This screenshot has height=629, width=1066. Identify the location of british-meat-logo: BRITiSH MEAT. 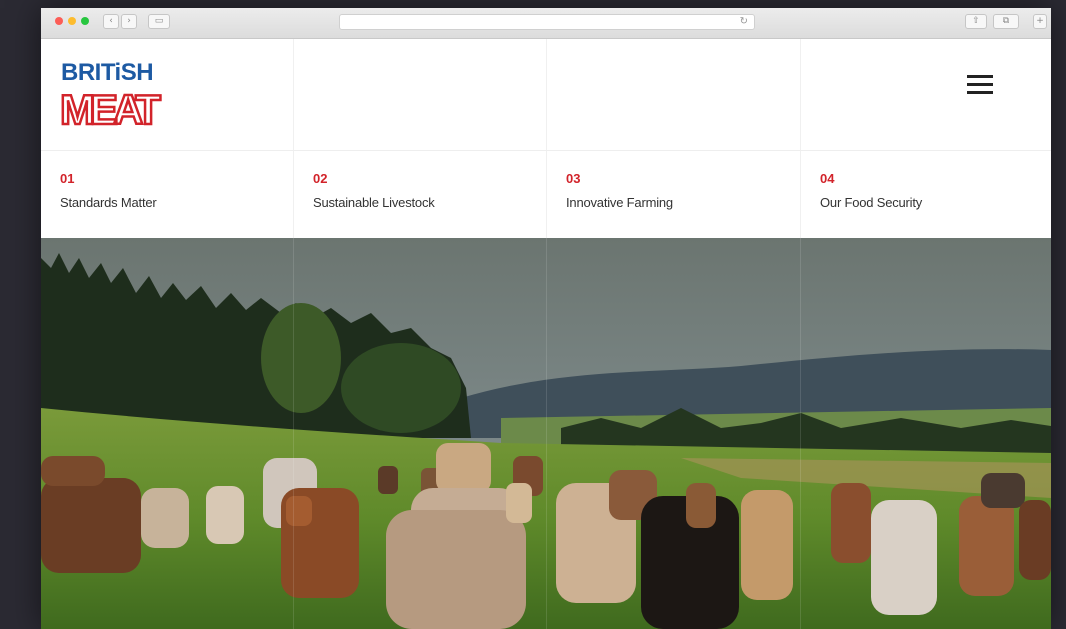
(114, 94).